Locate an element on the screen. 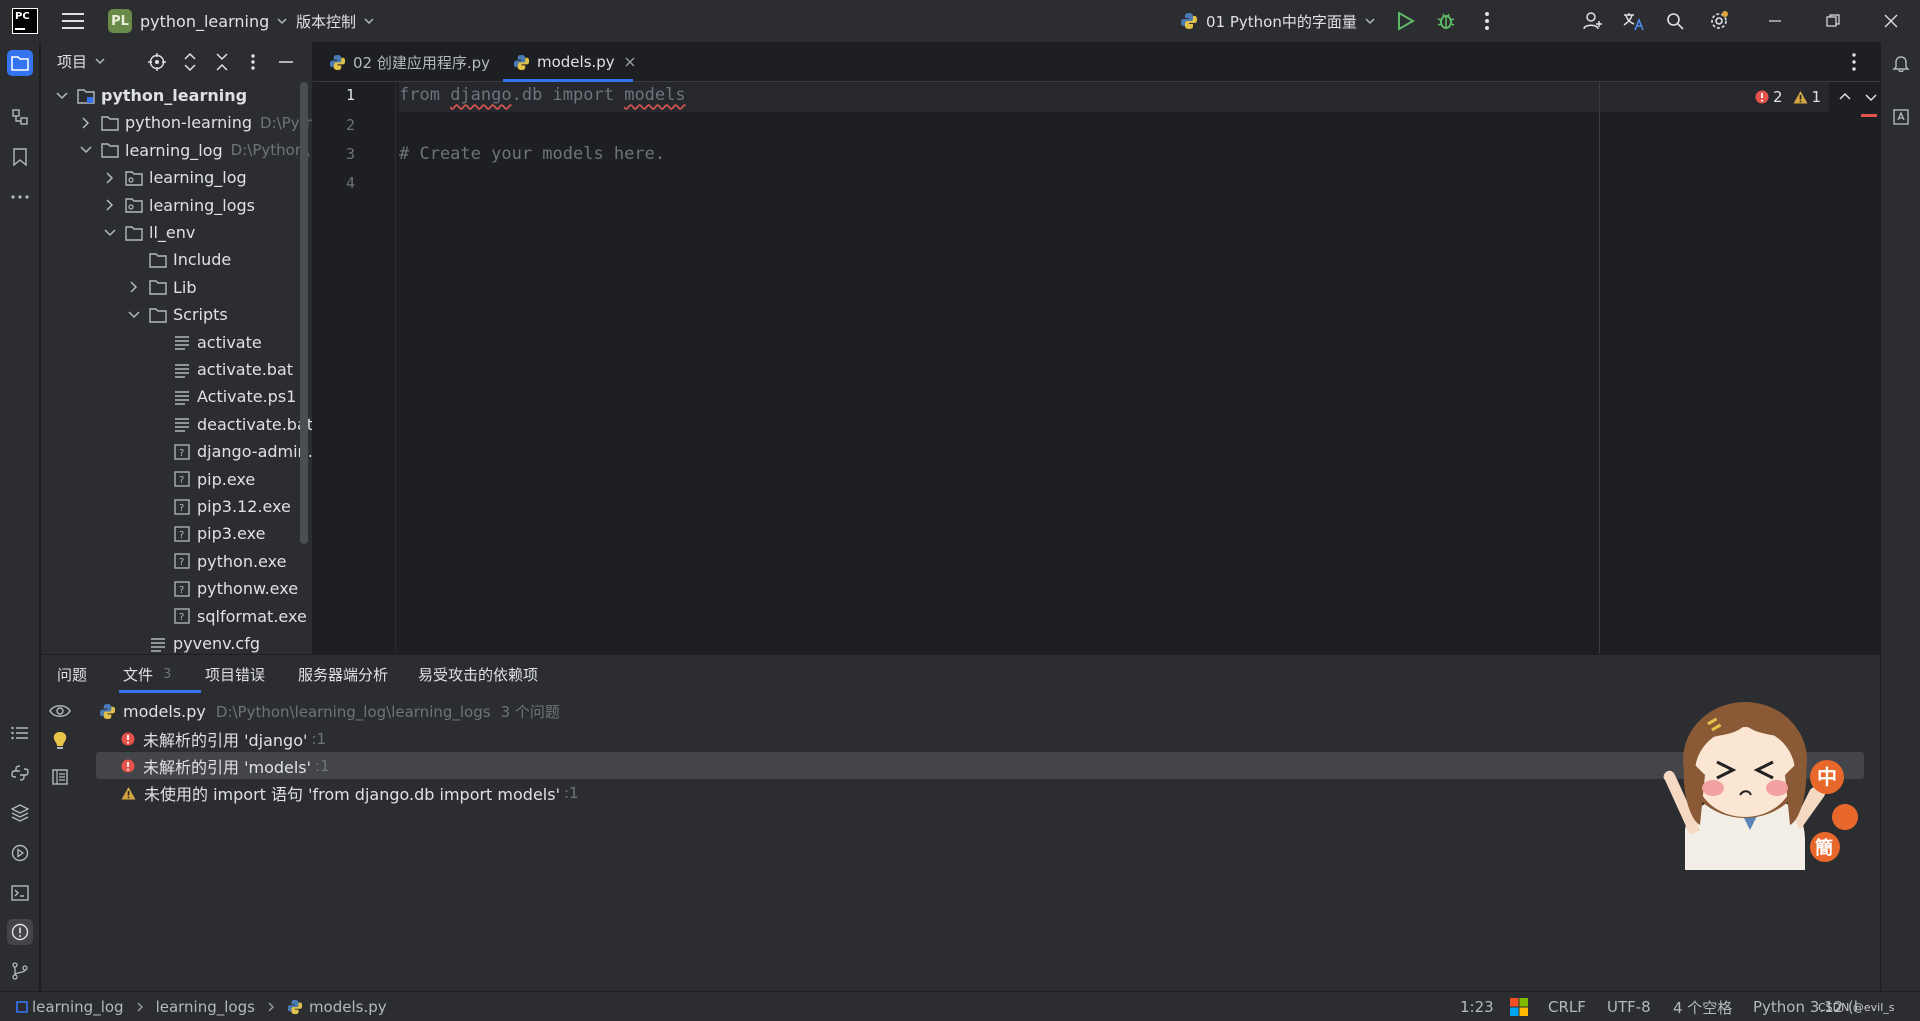 This screenshot has width=1920, height=1021. folder-icon is located at coordinates (20, 63).